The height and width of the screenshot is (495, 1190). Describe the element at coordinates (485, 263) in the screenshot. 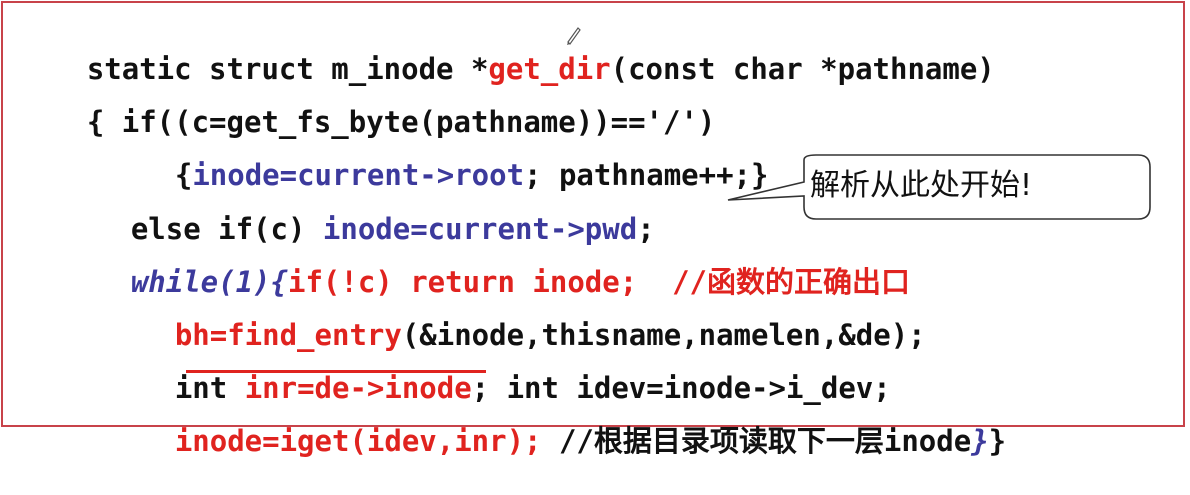

I see `code-line-5: while(1){if(!c) return inode; //函数的正确出口` at that location.